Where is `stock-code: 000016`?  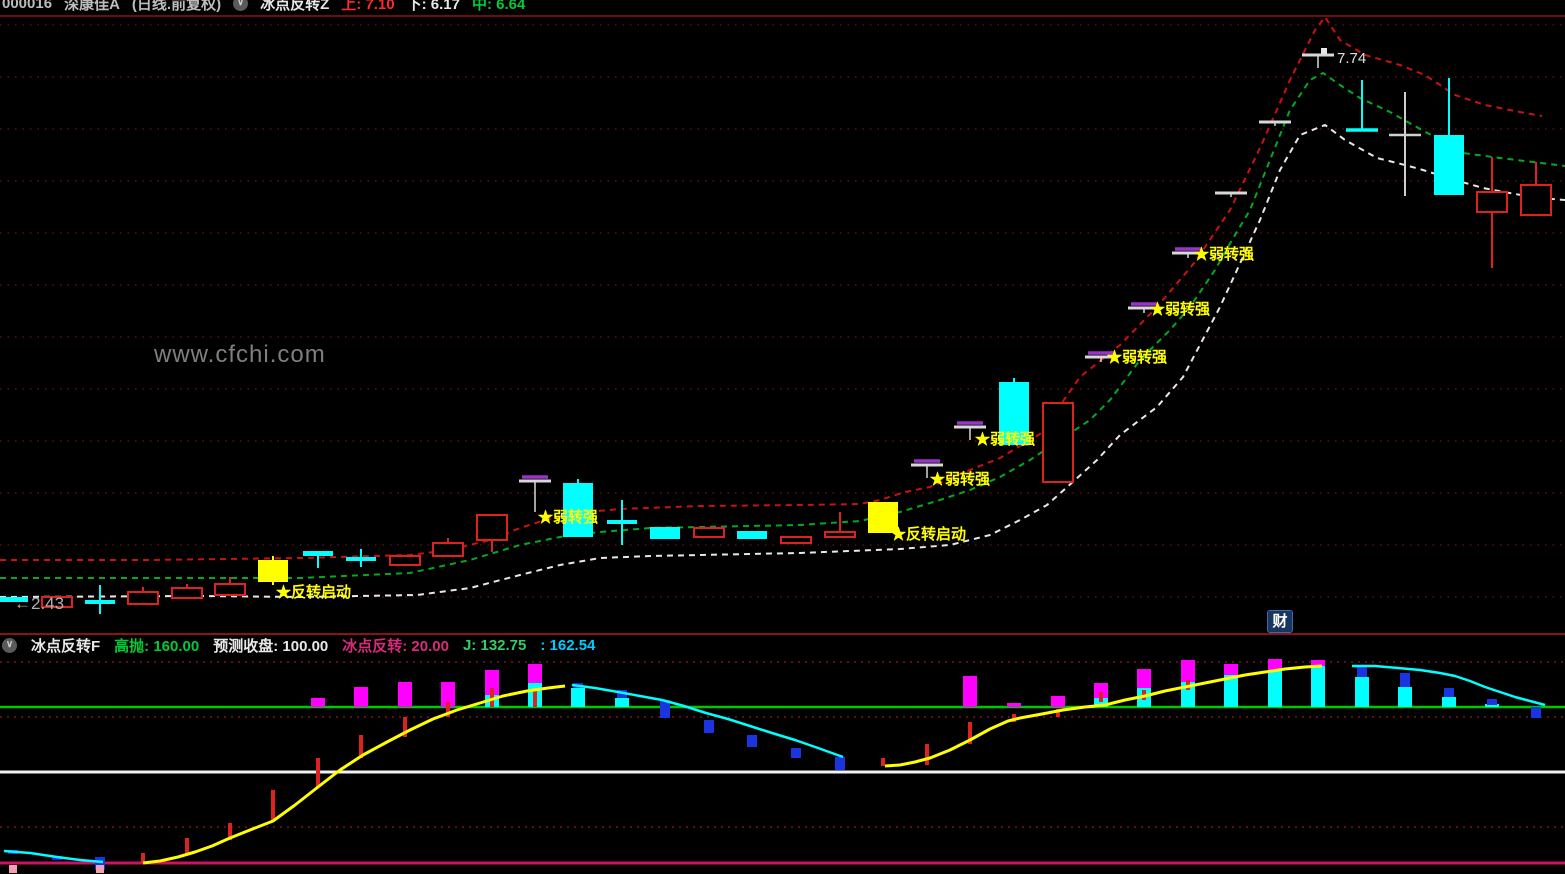
stock-code: 000016 is located at coordinates (27, 6).